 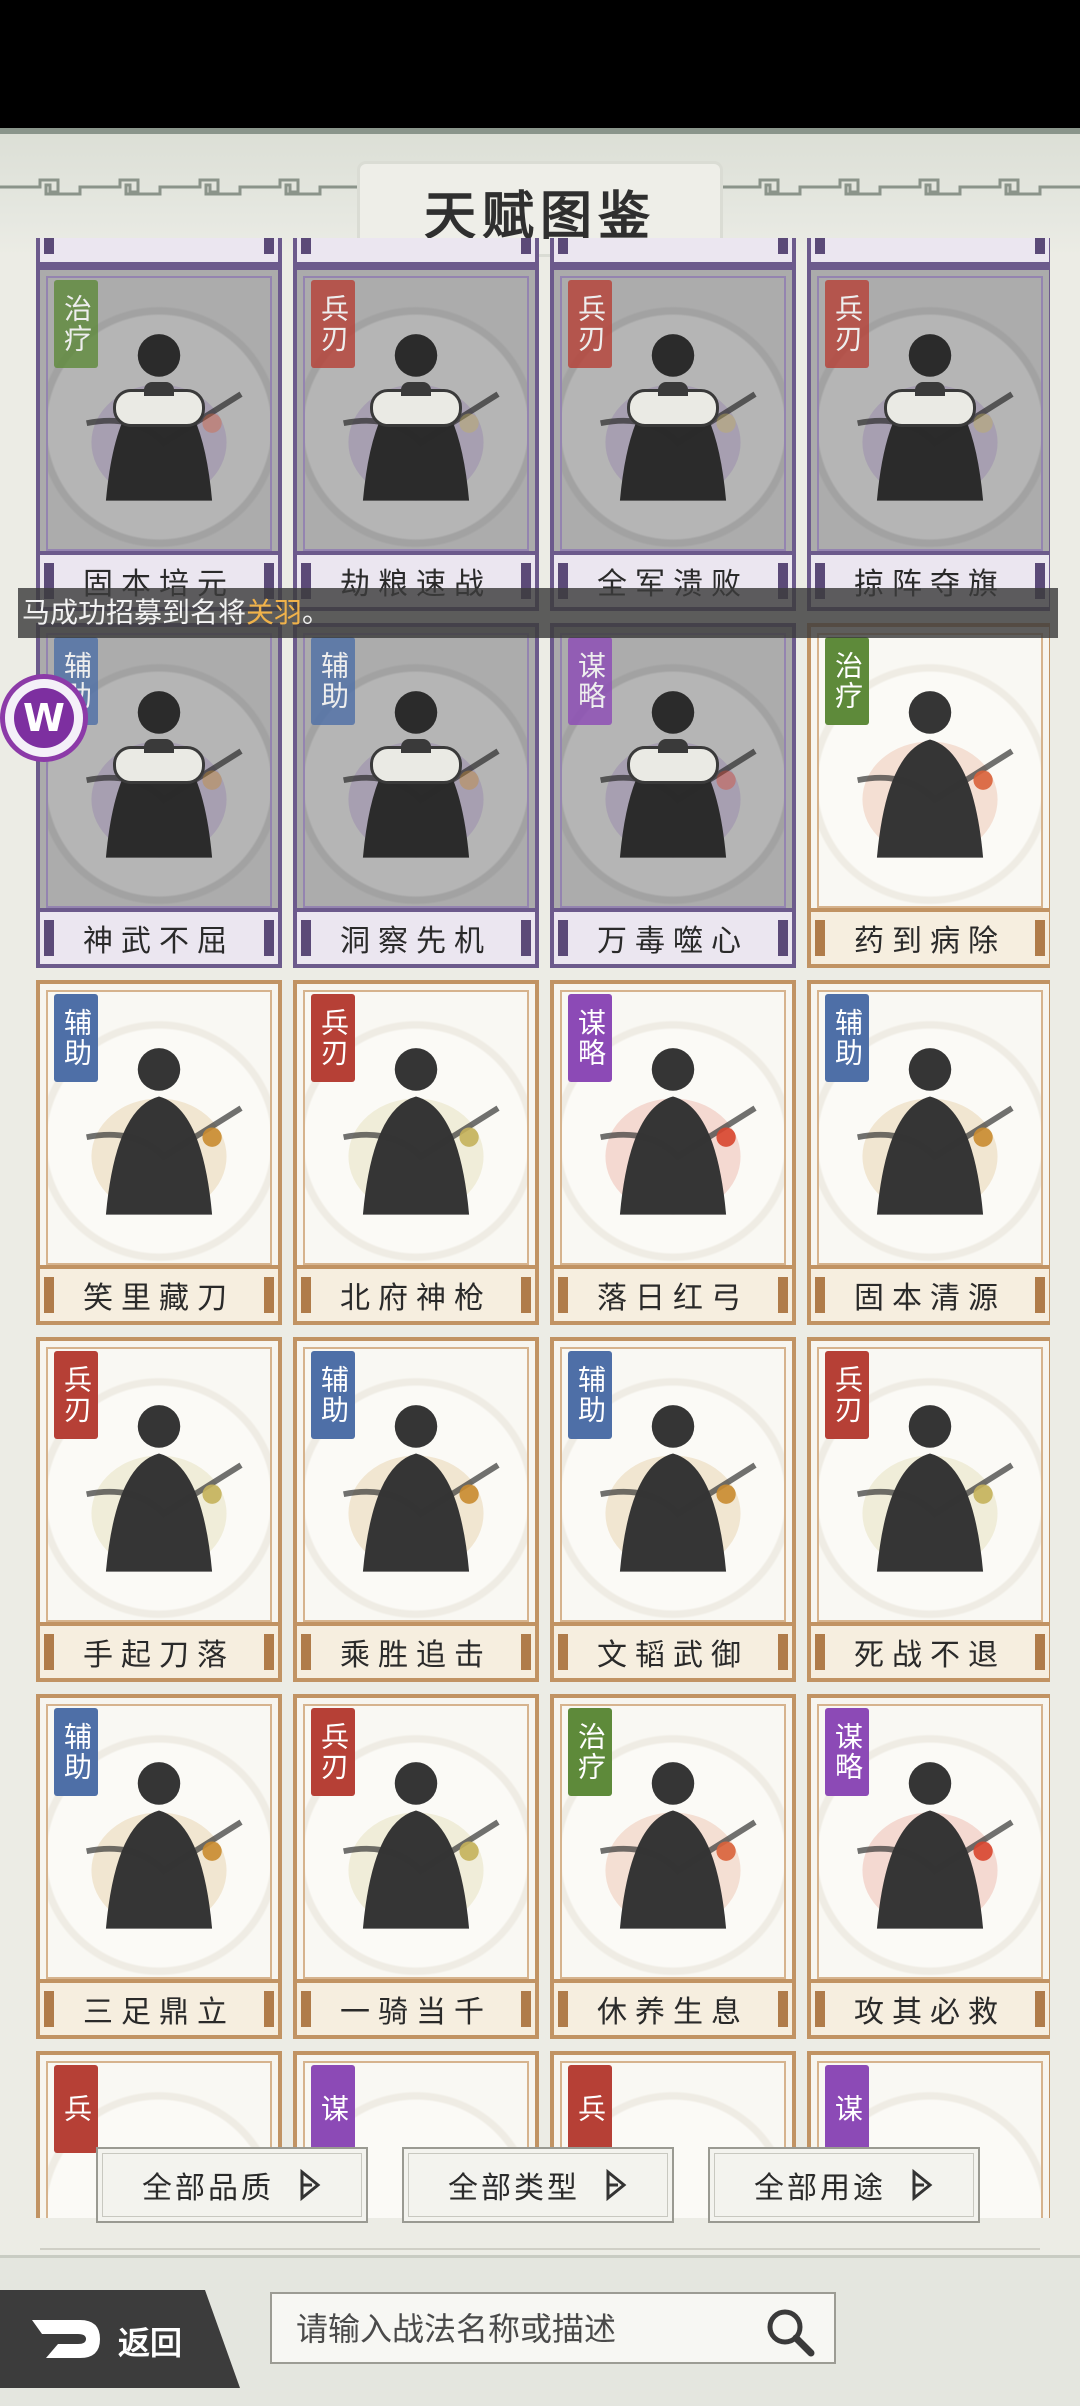 What do you see at coordinates (416, 2012) in the screenshot?
I see `talent-name: 一骑当千` at bounding box center [416, 2012].